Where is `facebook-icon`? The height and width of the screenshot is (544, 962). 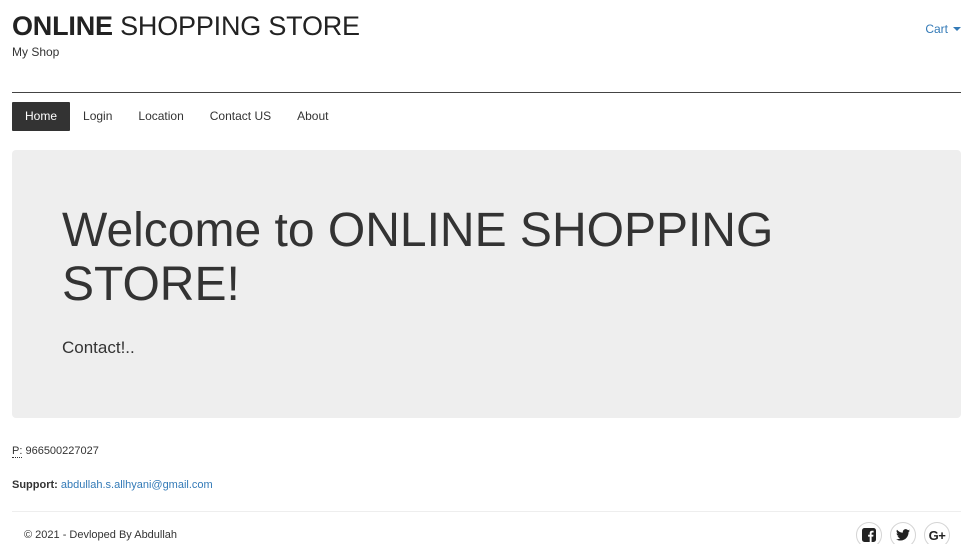
facebook-icon is located at coordinates (869, 535).